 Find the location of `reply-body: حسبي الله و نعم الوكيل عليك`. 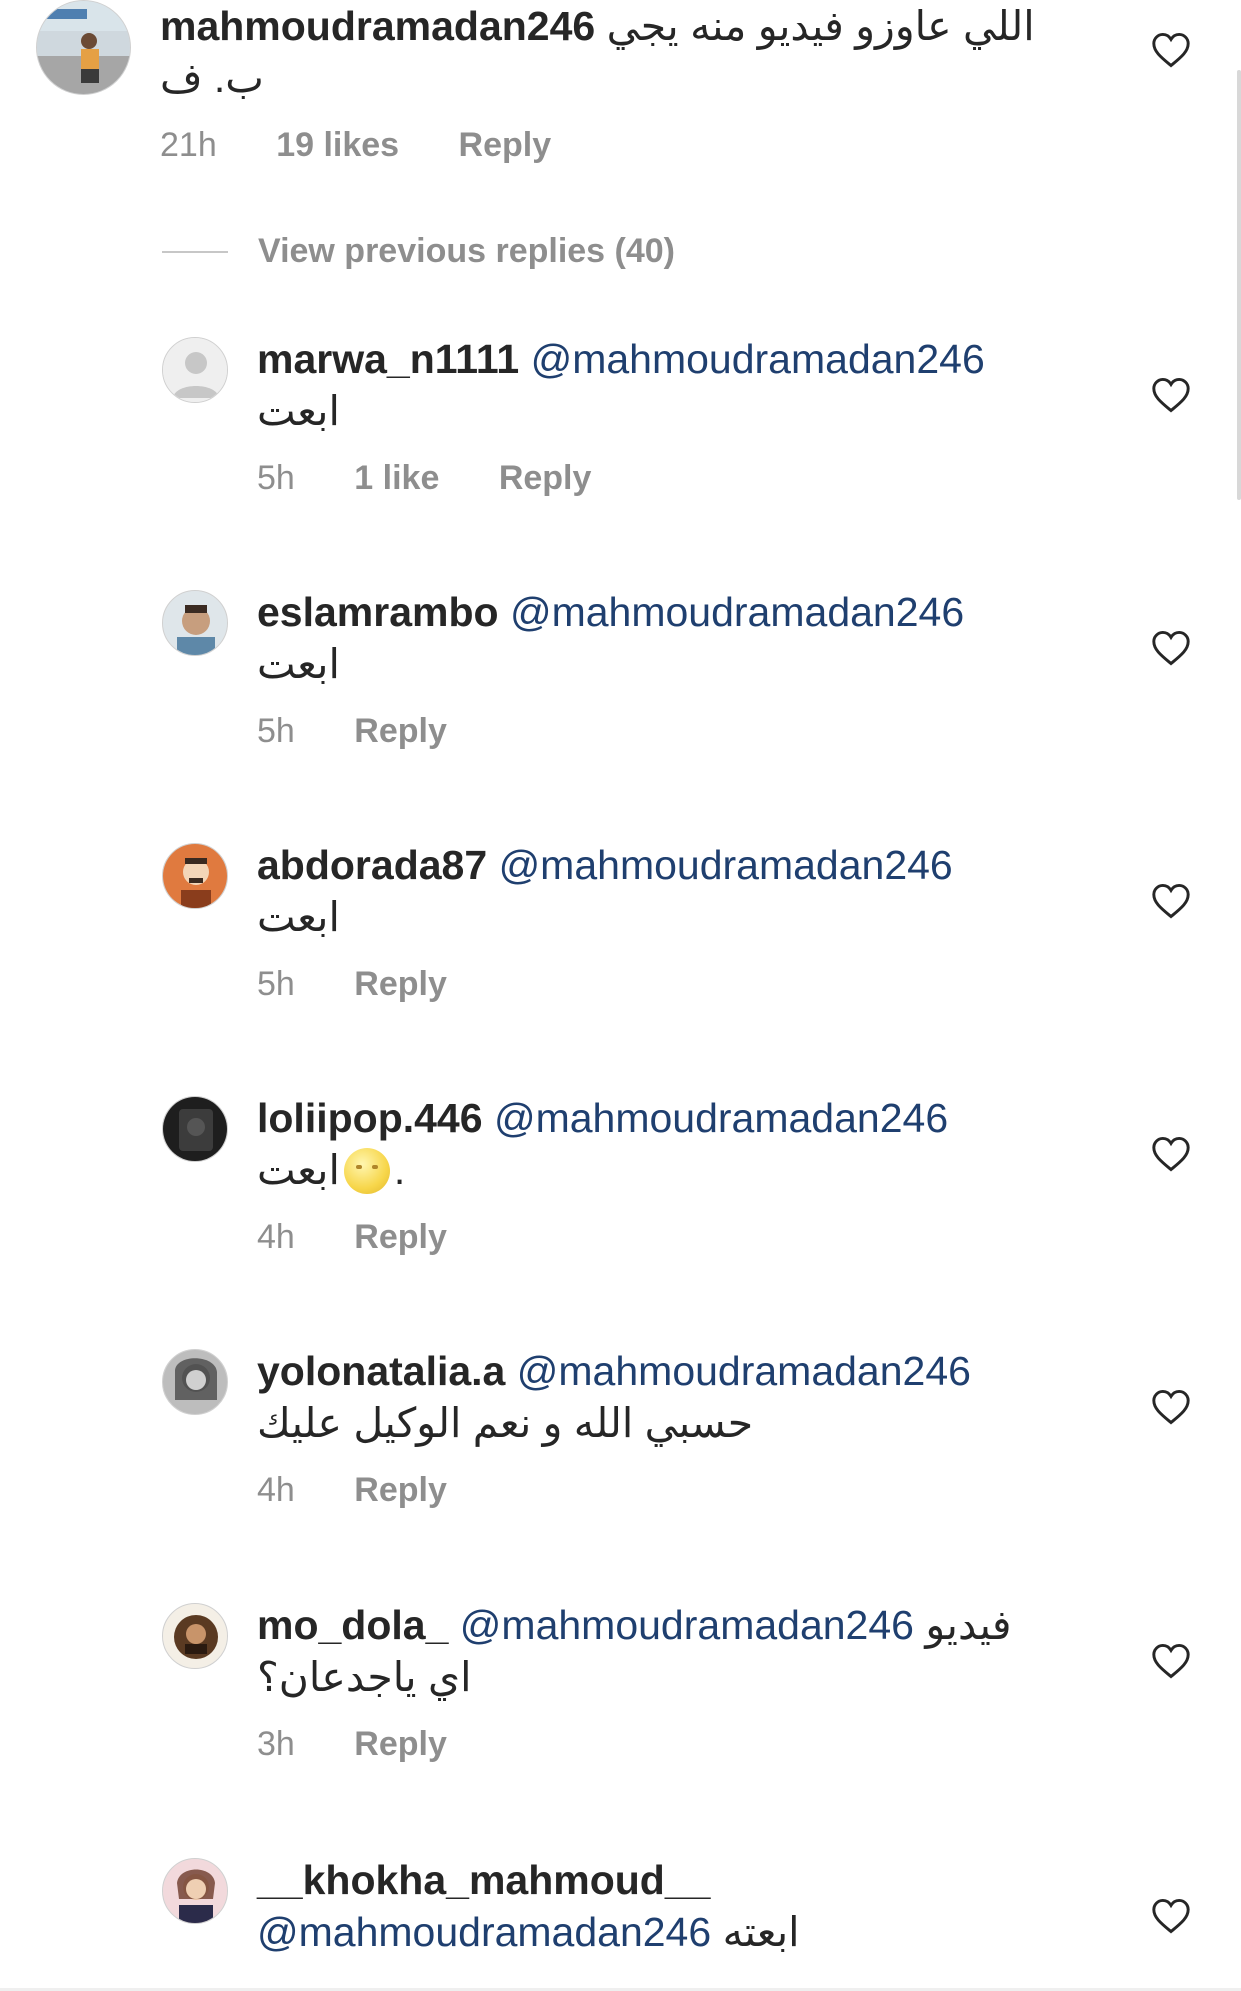

reply-body: حسبي الله و نعم الوكيل عليك is located at coordinates (505, 1423).